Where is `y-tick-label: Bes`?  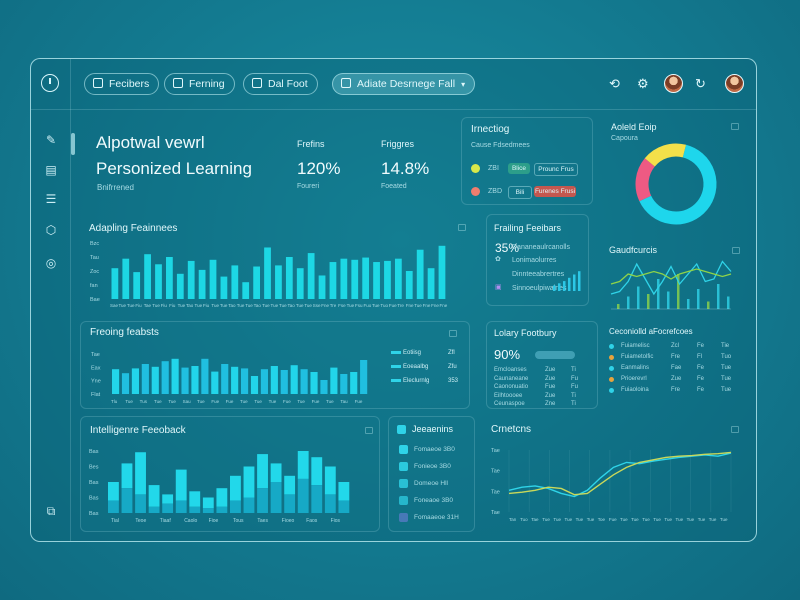
y-tick-label: Bes is located at coordinates (94, 468).